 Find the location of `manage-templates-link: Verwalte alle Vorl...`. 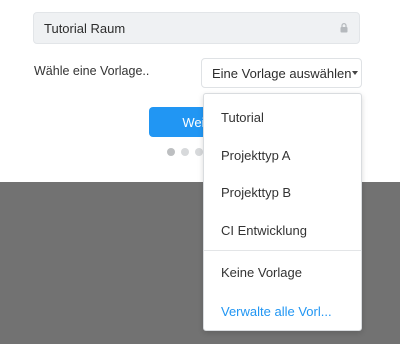

manage-templates-link: Verwalte alle Vorl... is located at coordinates (282, 311).